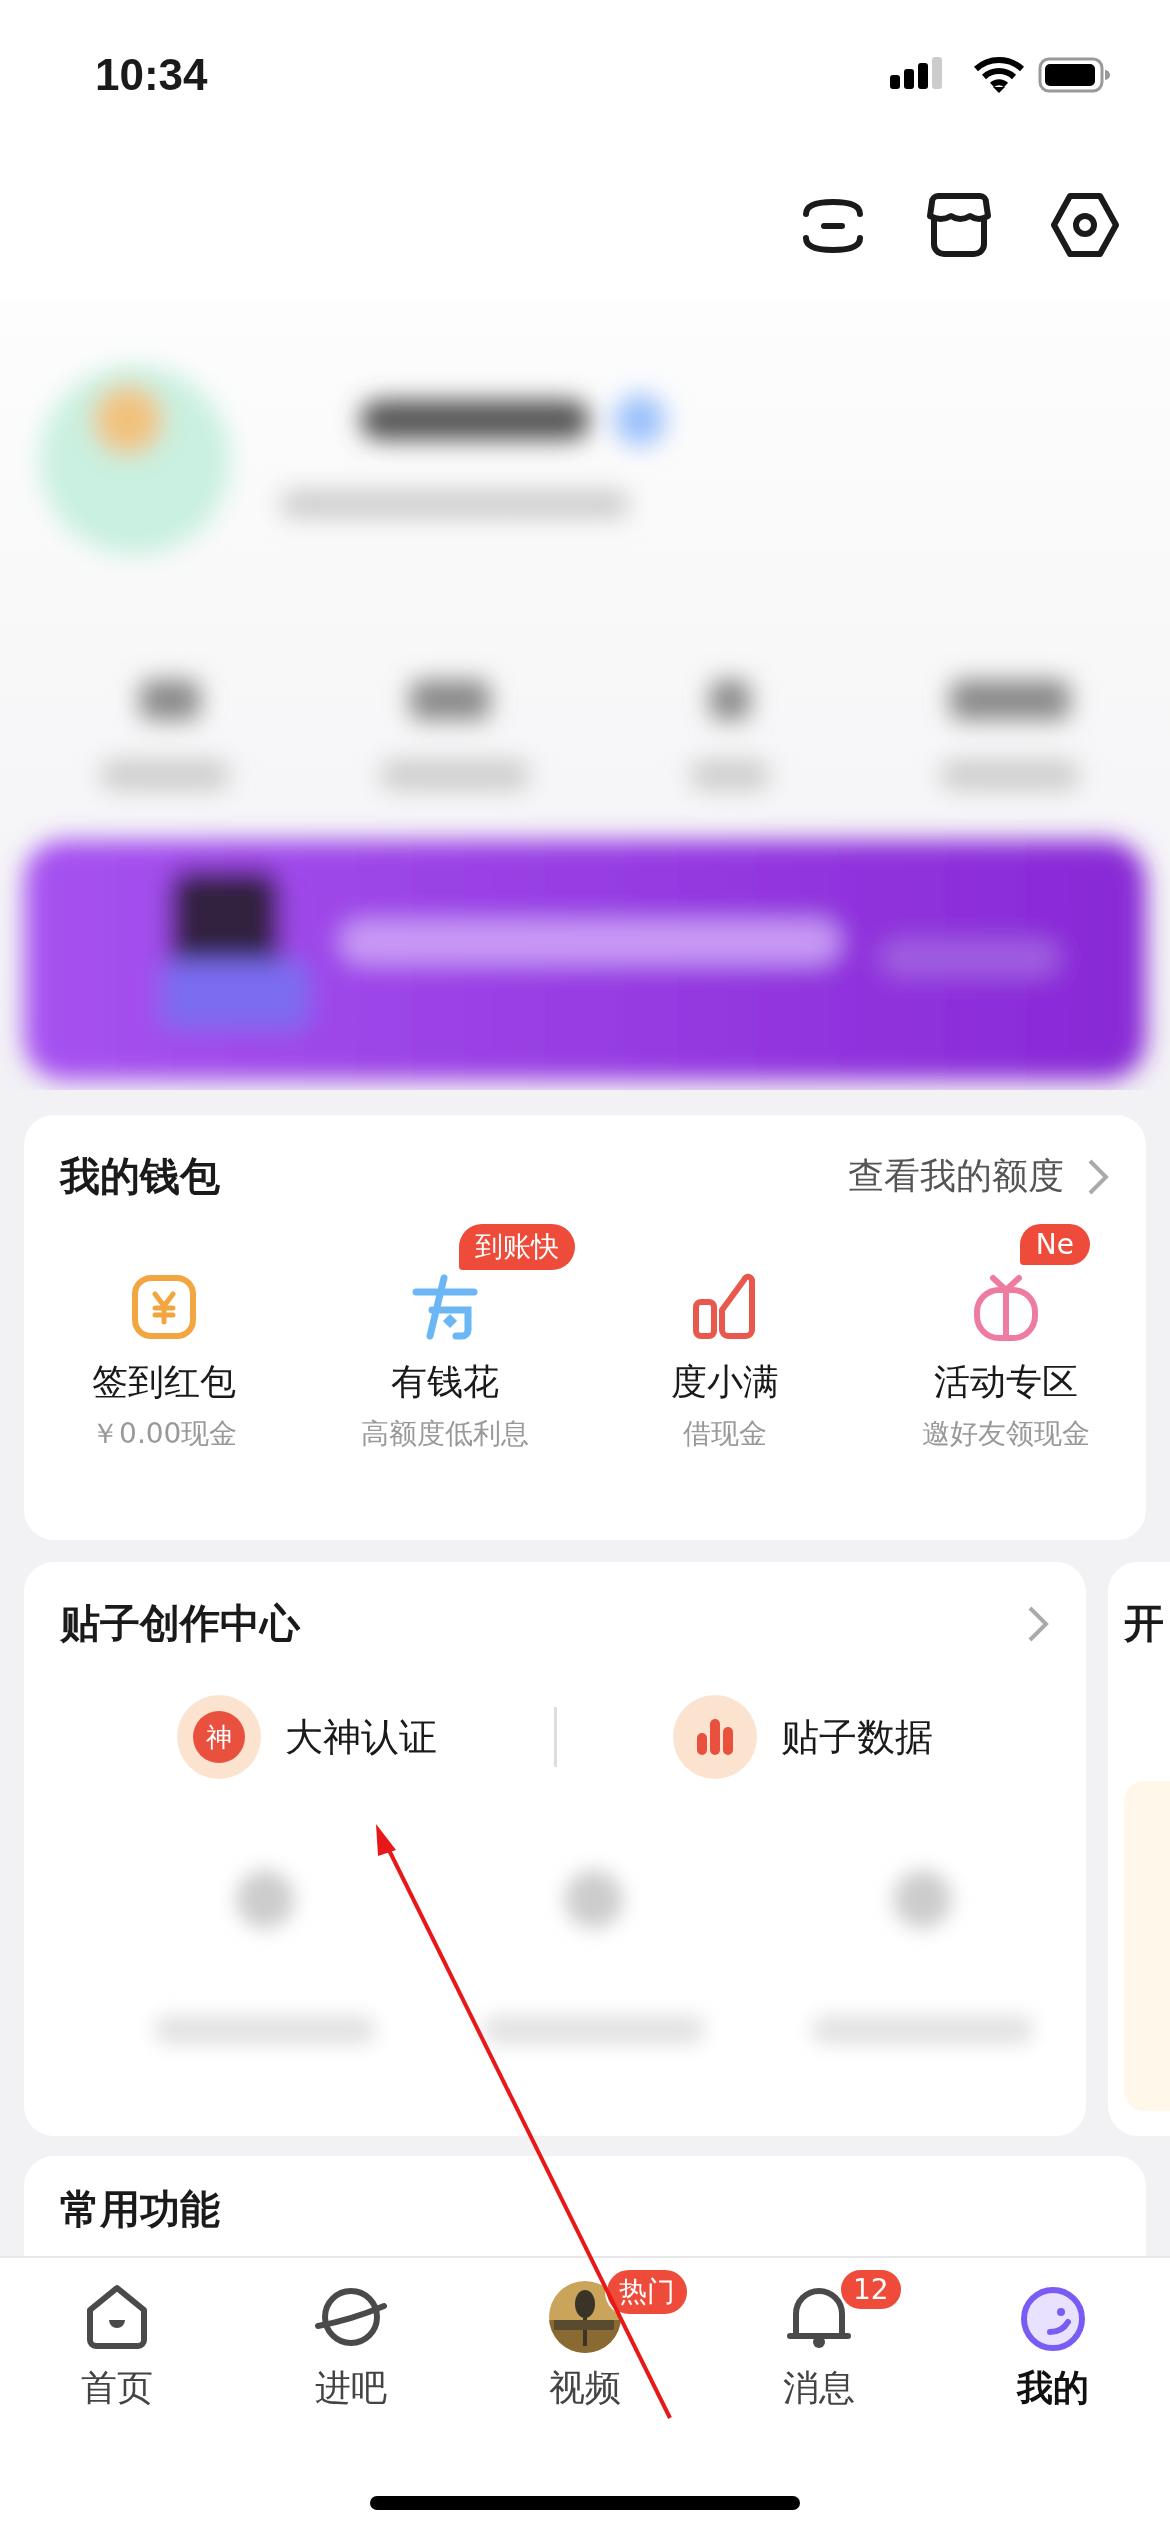 Image resolution: width=1170 pixels, height=2532 pixels. What do you see at coordinates (715, 1737) in the screenshot?
I see `bar-chart-icon` at bounding box center [715, 1737].